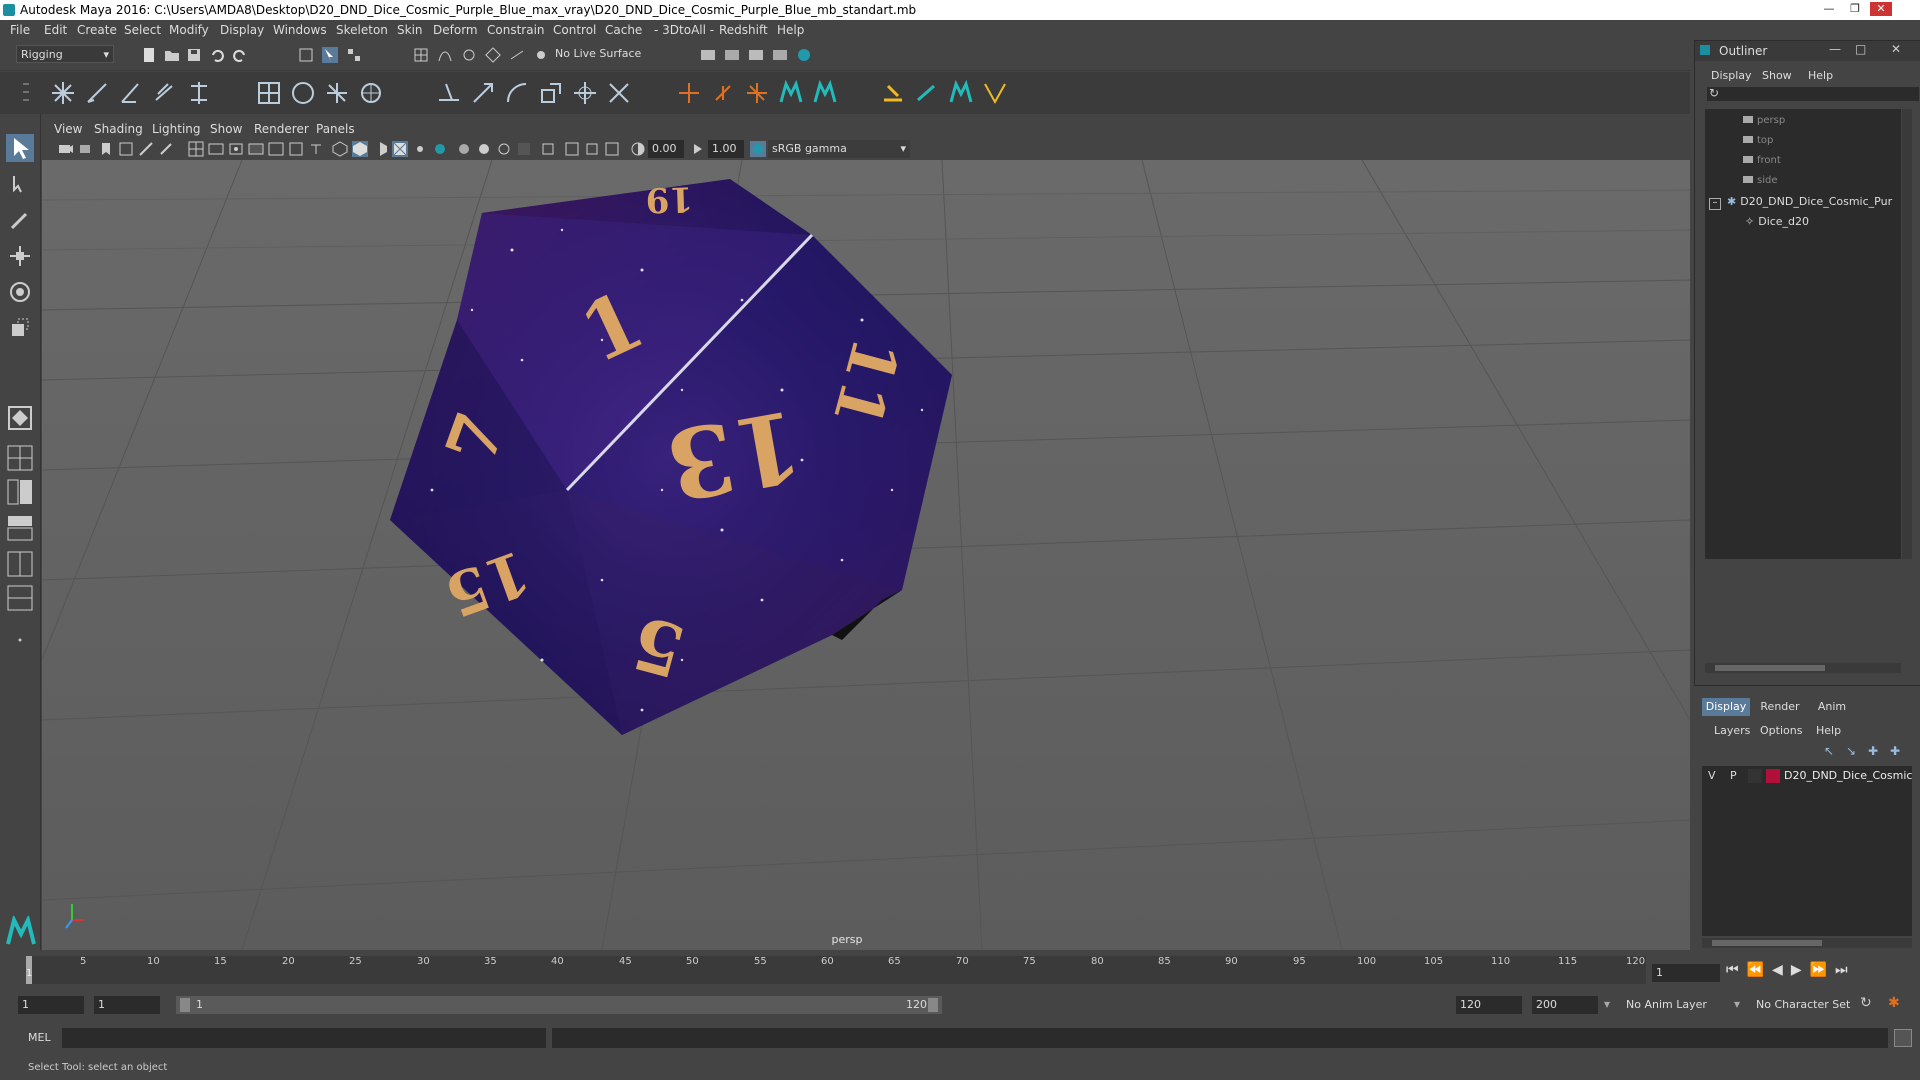 Image resolution: width=1920 pixels, height=1080 pixels. Describe the element at coordinates (1803, 1004) in the screenshot. I see `character-set-dropdown: No Character Set` at that location.